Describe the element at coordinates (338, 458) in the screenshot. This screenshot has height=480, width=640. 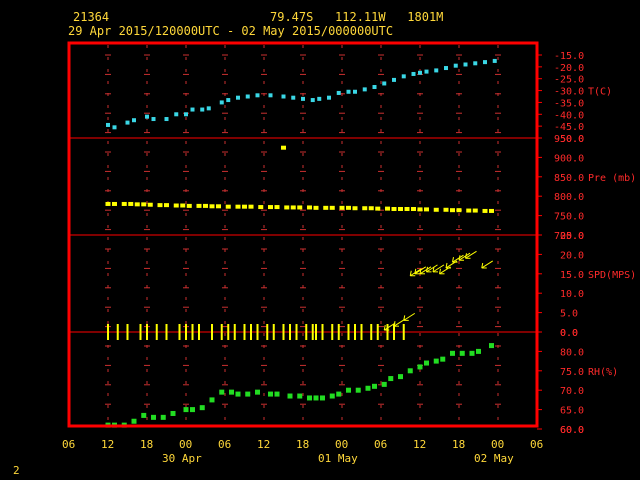
I see `x-date-label: 01 May` at that location.